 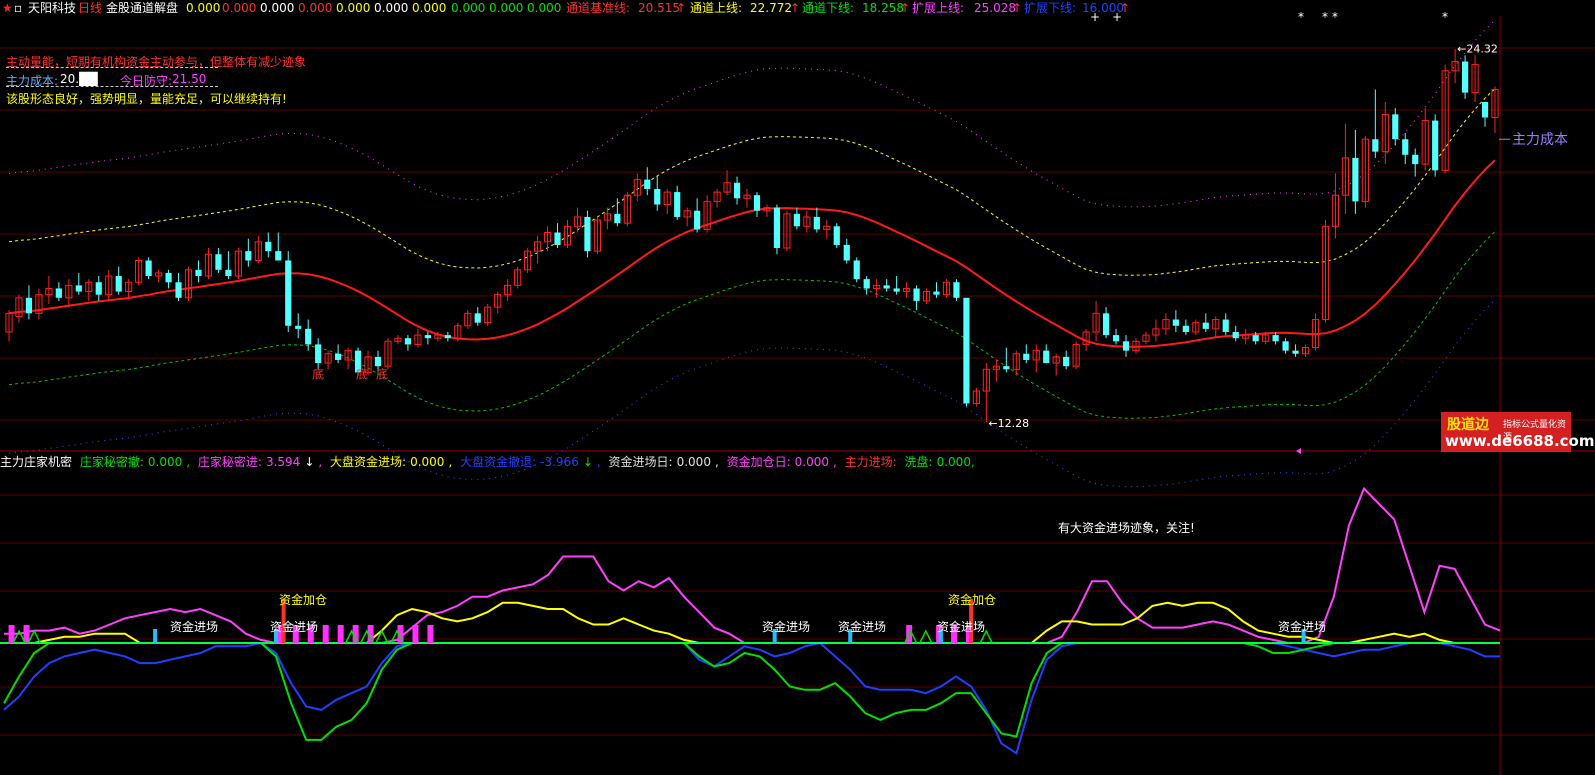 What do you see at coordinates (303, 599) in the screenshot?
I see `fund-add-label: 资金加仓` at bounding box center [303, 599].